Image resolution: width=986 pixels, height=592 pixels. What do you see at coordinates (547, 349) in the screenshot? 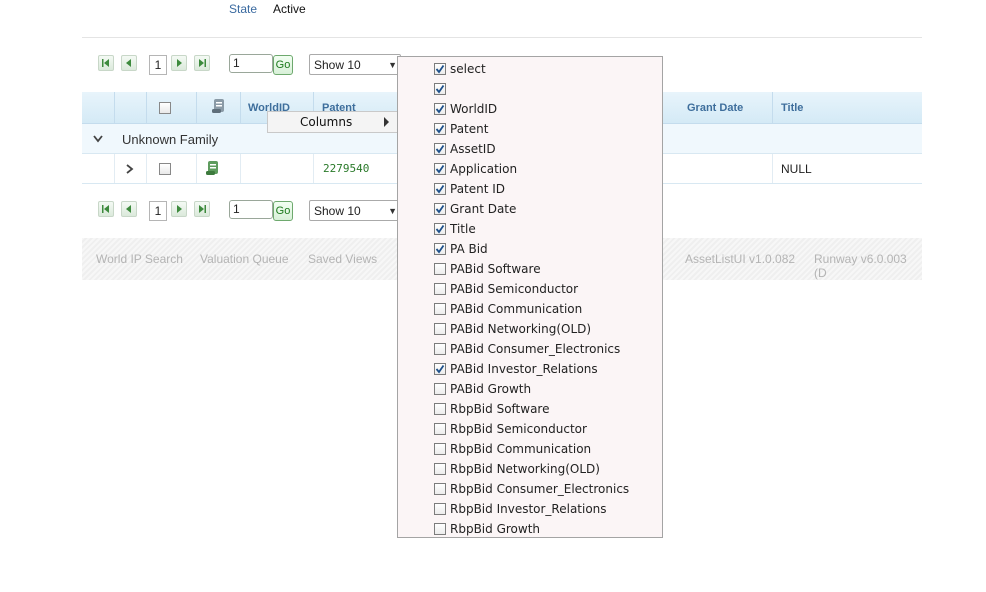
I see `column-toggle-item: PABid Consumer_Electronics` at bounding box center [547, 349].